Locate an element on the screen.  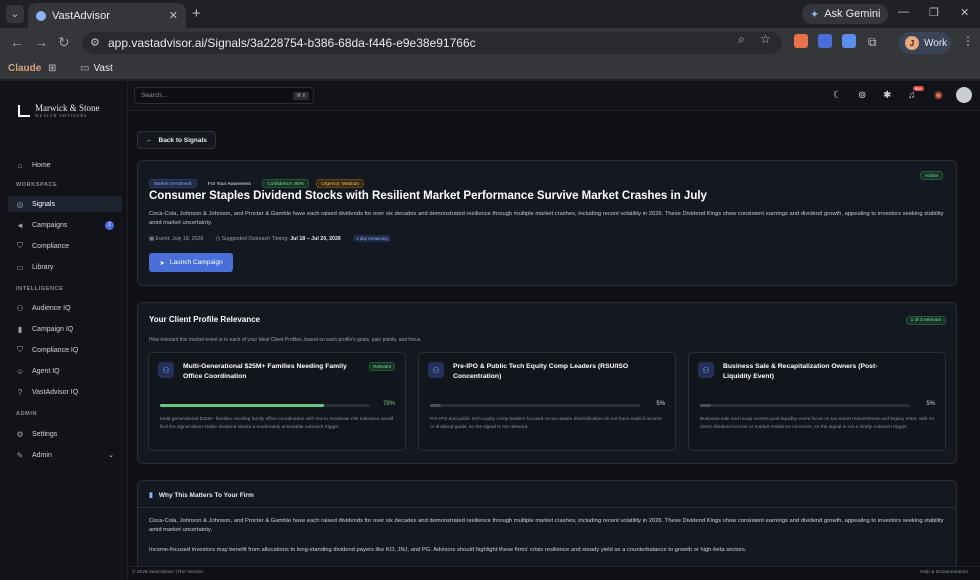
bookmarks-bar: Claude ⊞ ▭ Vast is located at coordinates (490, 69).